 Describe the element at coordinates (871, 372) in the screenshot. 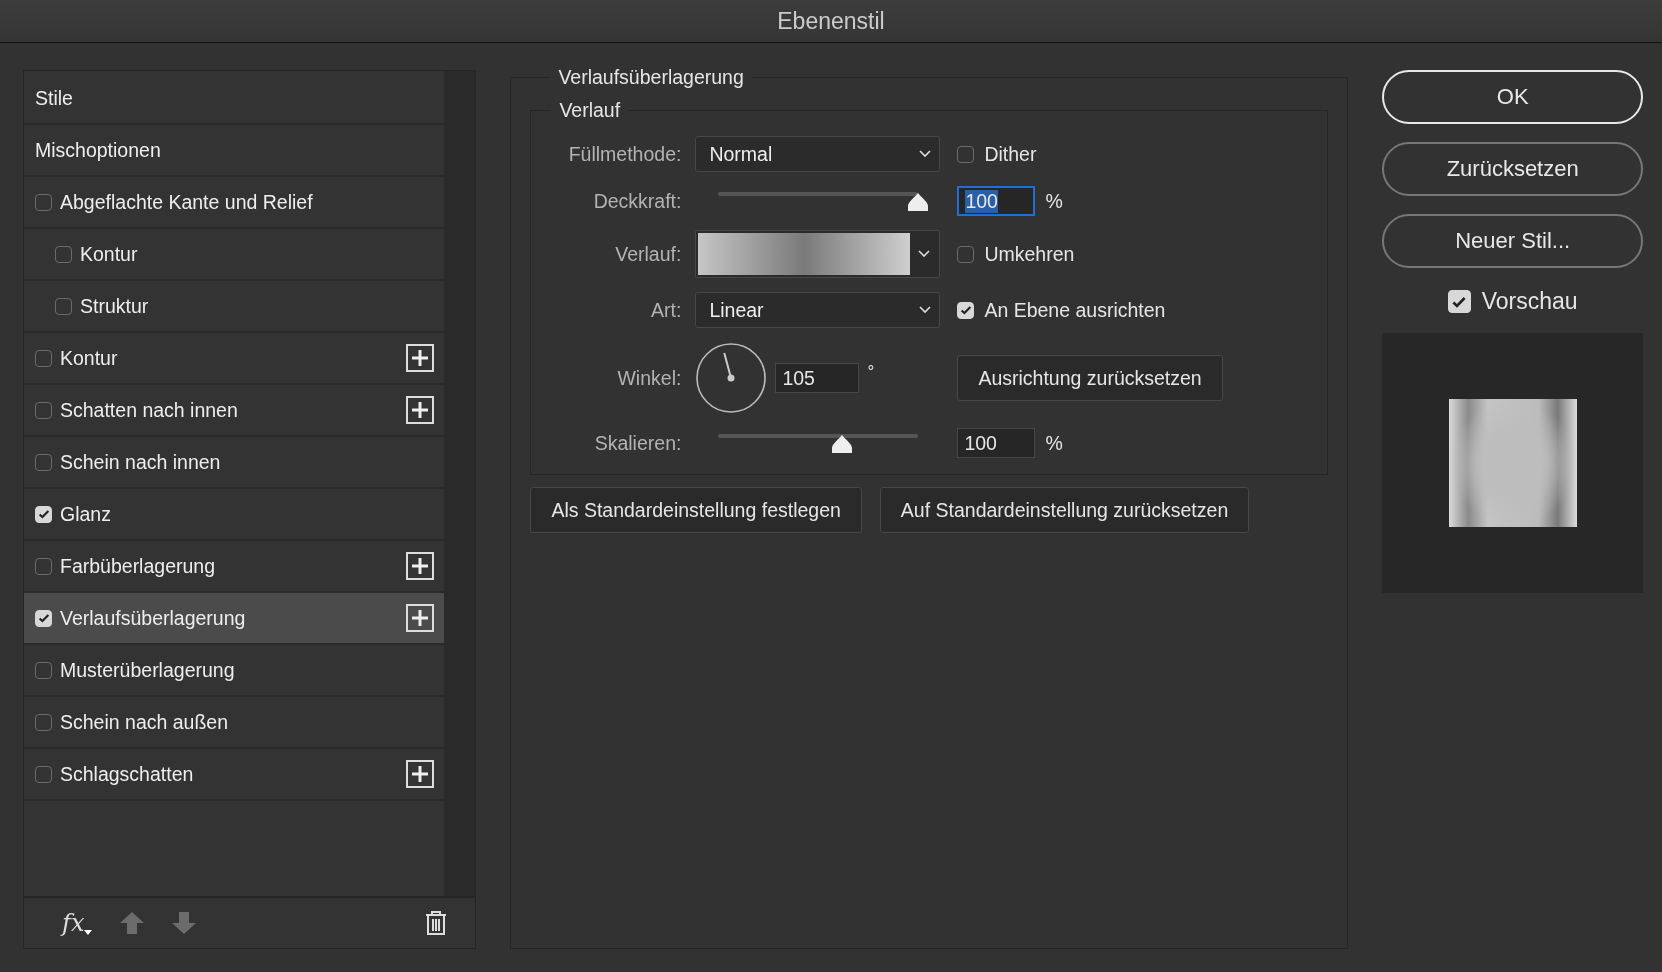

I see `unit-label: °` at that location.